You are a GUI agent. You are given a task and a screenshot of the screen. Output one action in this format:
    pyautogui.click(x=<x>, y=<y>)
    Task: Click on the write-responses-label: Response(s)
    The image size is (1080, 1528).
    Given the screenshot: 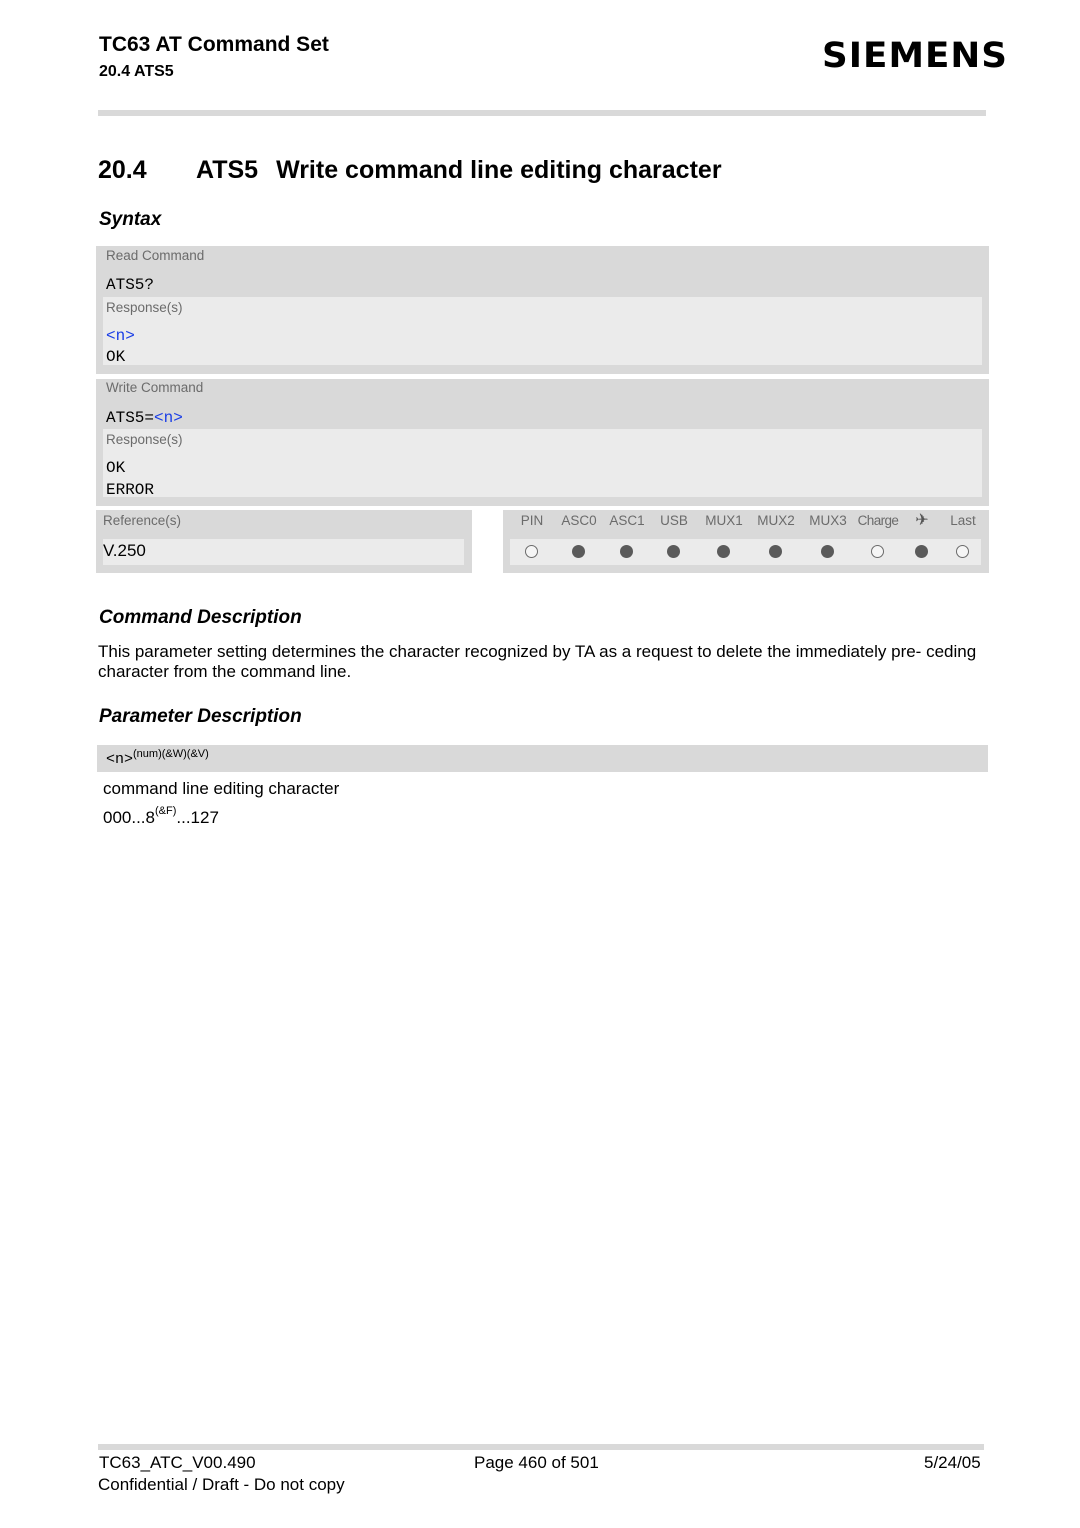 What is the action you would take?
    pyautogui.click(x=144, y=439)
    